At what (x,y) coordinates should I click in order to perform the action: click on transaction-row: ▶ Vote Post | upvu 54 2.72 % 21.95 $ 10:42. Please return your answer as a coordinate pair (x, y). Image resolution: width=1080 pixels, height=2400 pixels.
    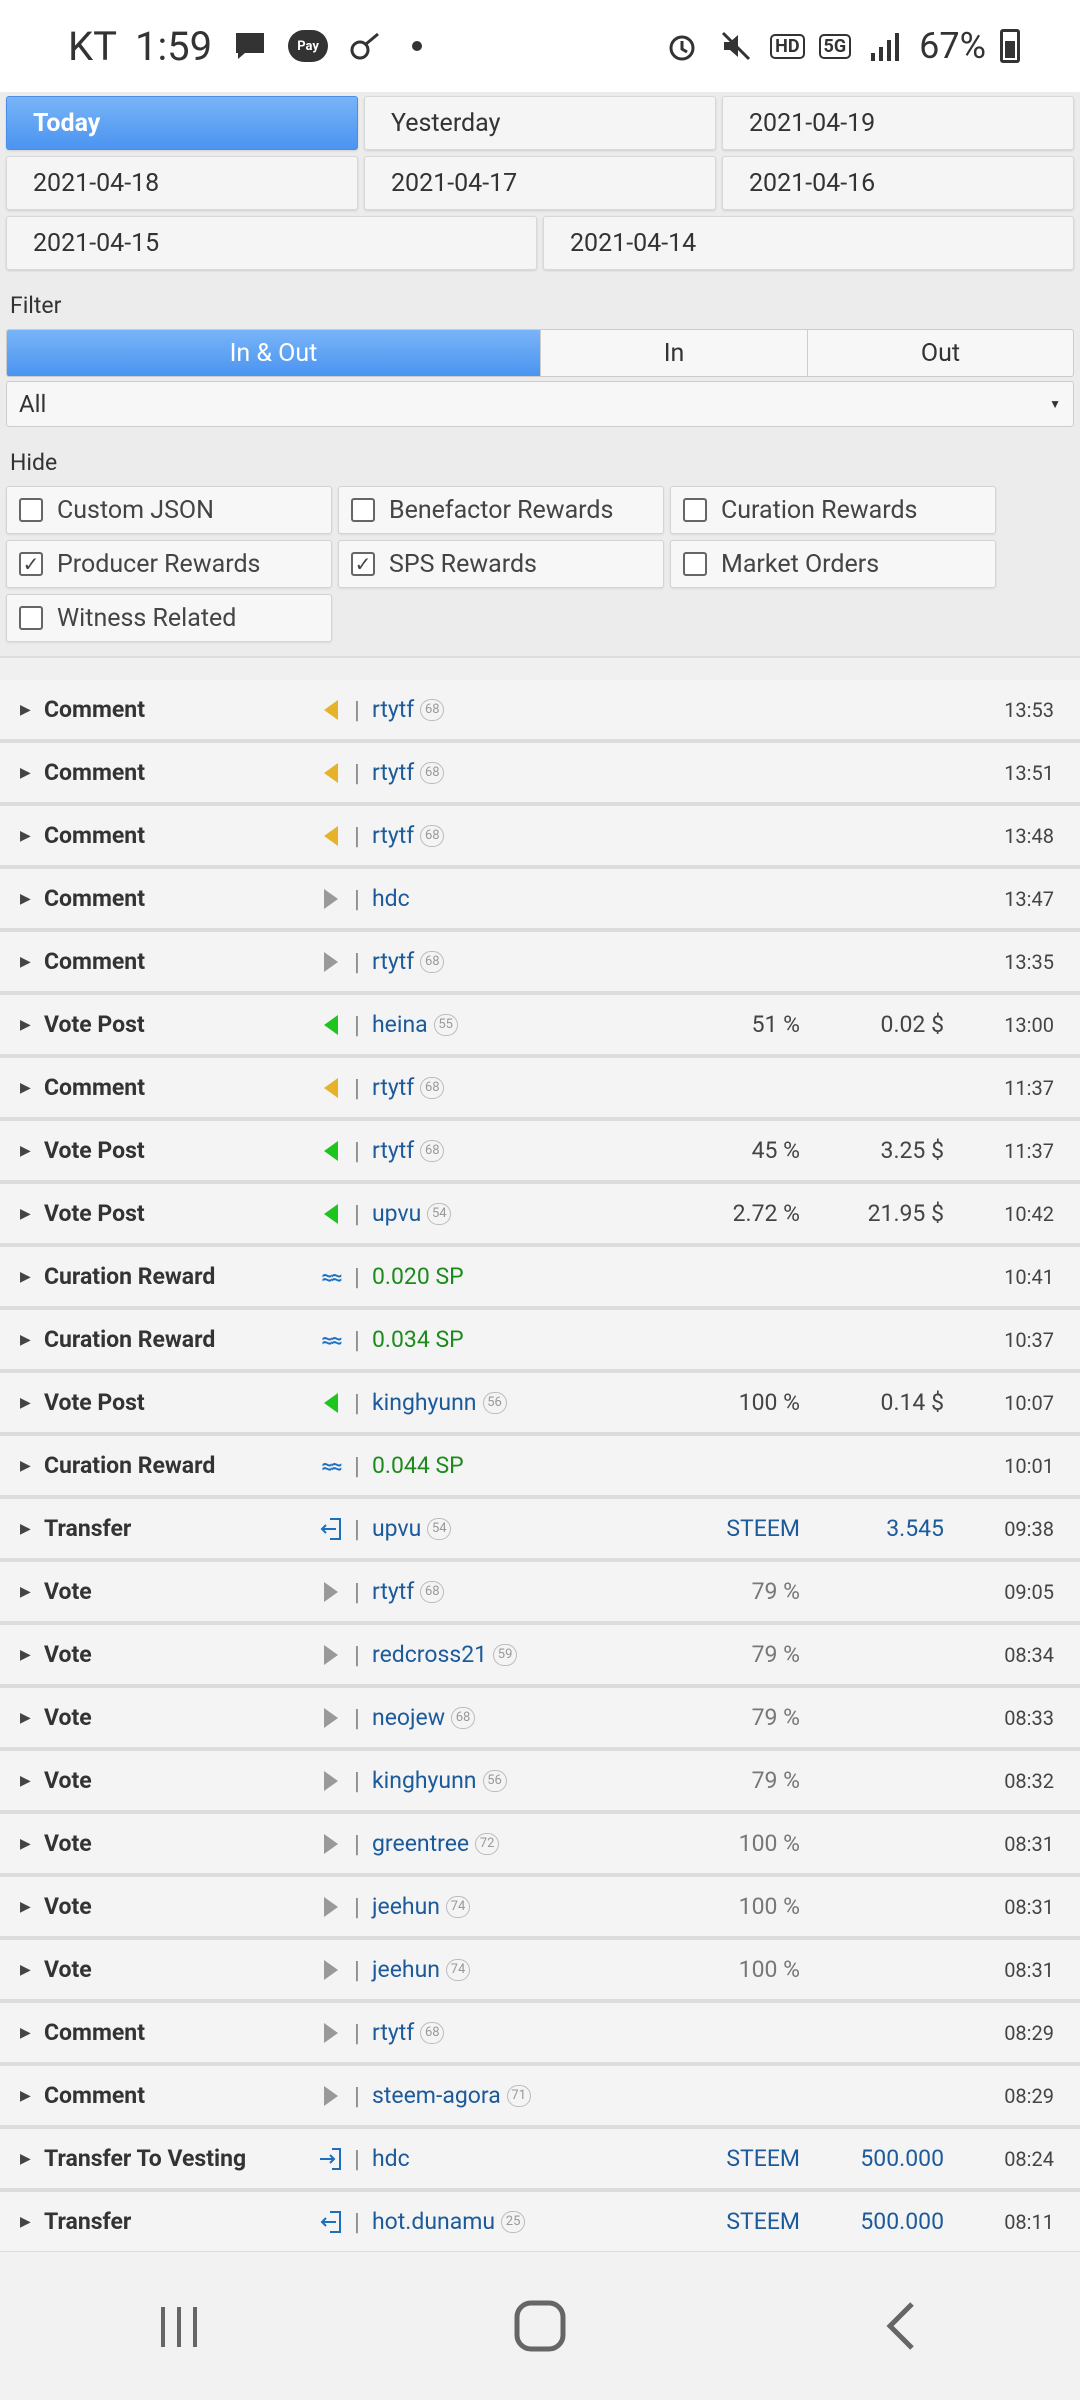
    Looking at the image, I should click on (540, 1215).